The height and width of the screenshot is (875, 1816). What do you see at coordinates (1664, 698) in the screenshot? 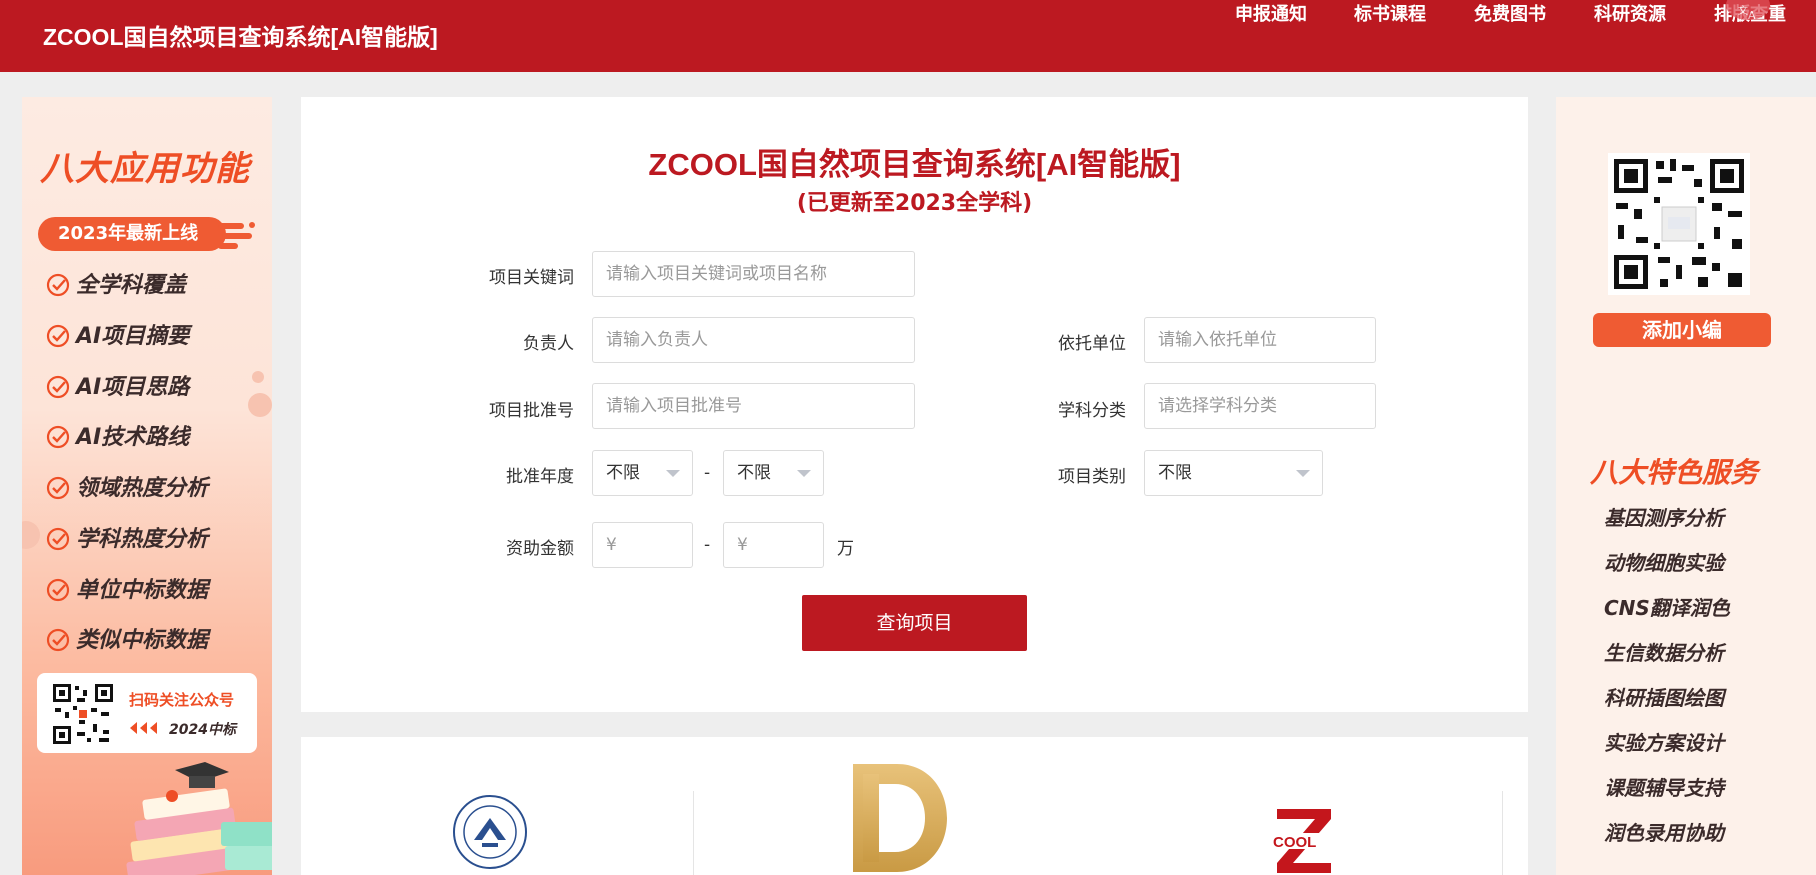
I see `service-item: 科研插图绘图` at bounding box center [1664, 698].